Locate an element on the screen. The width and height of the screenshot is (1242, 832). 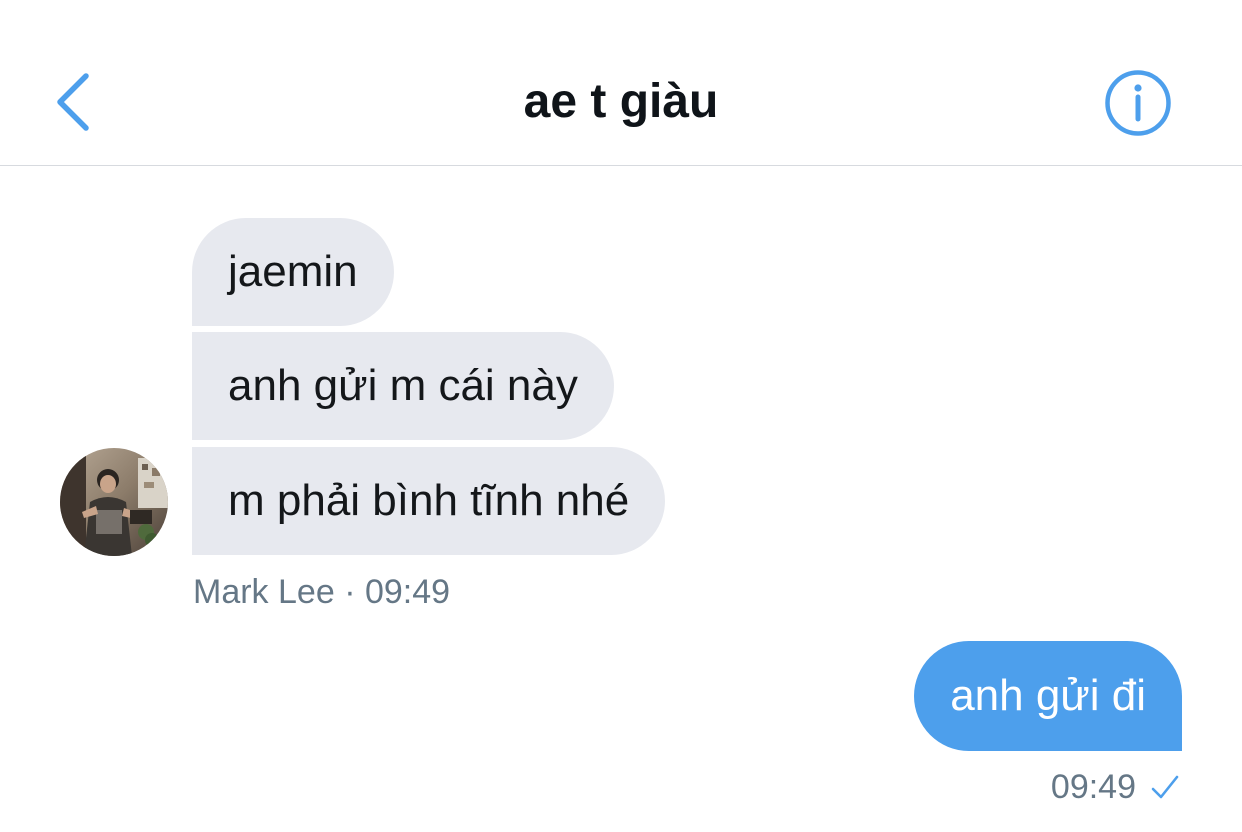
info-button is located at coordinates (1138, 103).